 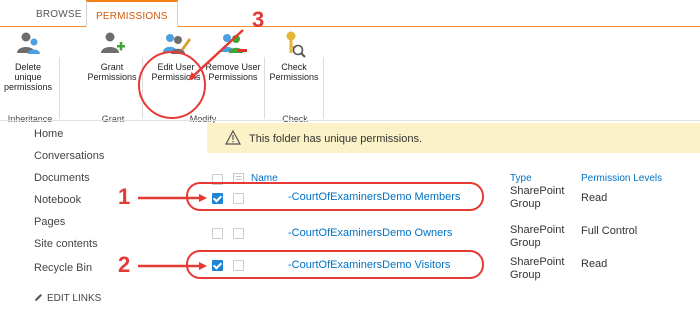 What do you see at coordinates (132, 13) in the screenshot?
I see `tab-permissions: PERMISSIONS` at bounding box center [132, 13].